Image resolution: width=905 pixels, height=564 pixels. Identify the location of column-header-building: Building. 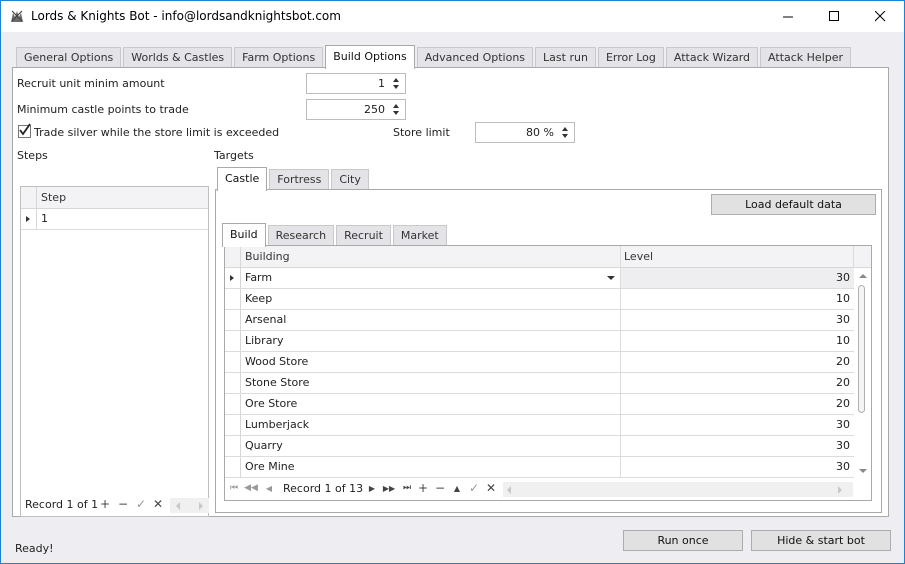
(267, 256).